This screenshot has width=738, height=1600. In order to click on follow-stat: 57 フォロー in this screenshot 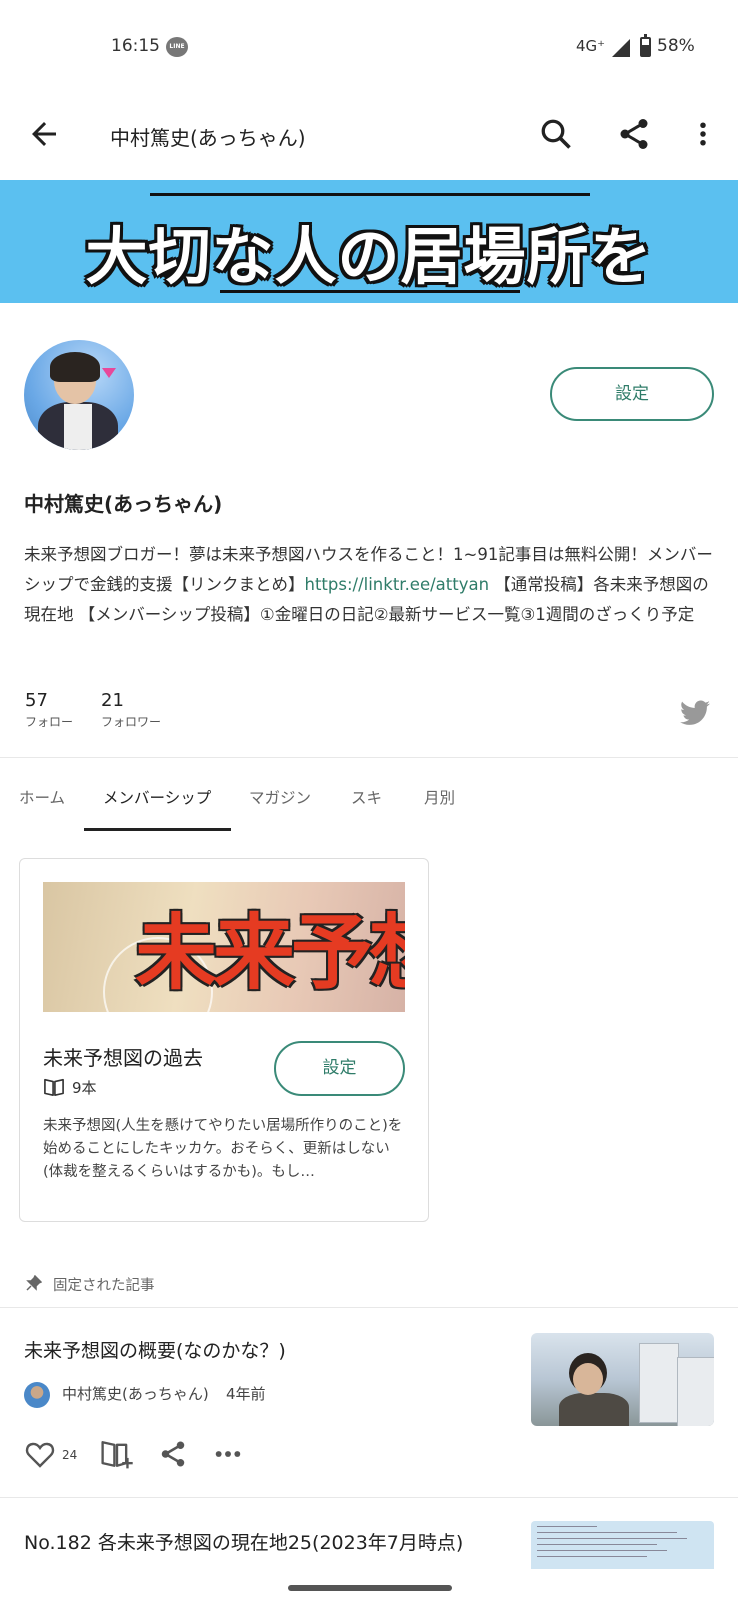, I will do `click(49, 710)`.